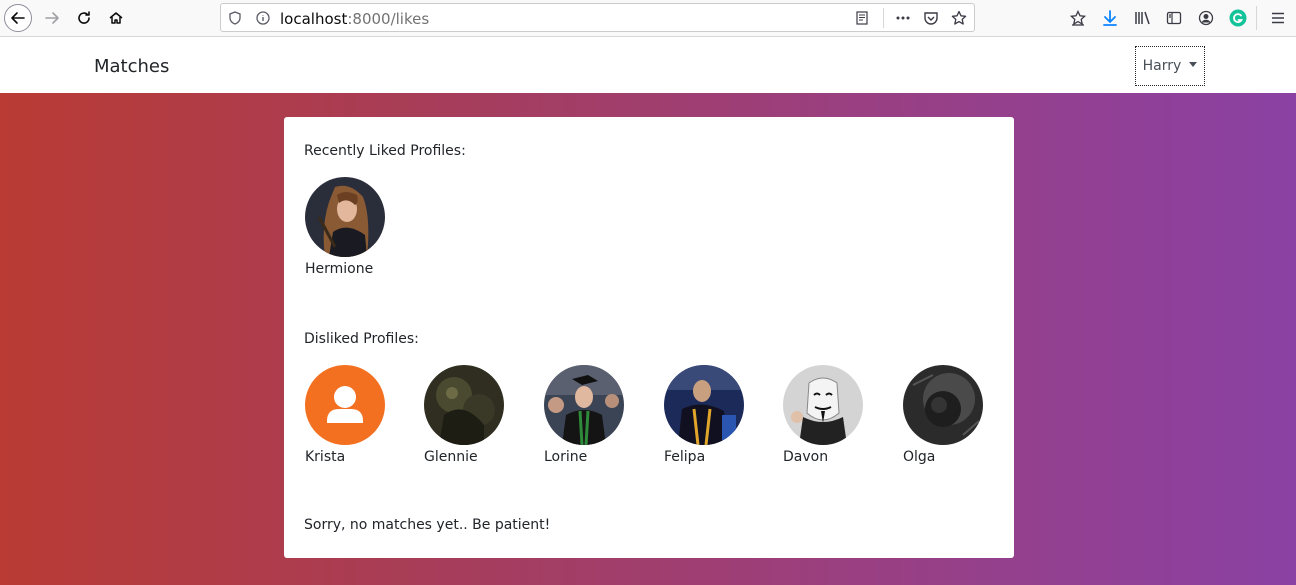 This screenshot has width=1296, height=585. I want to click on liked-section-title: Recently Liked Profiles:, so click(385, 151).